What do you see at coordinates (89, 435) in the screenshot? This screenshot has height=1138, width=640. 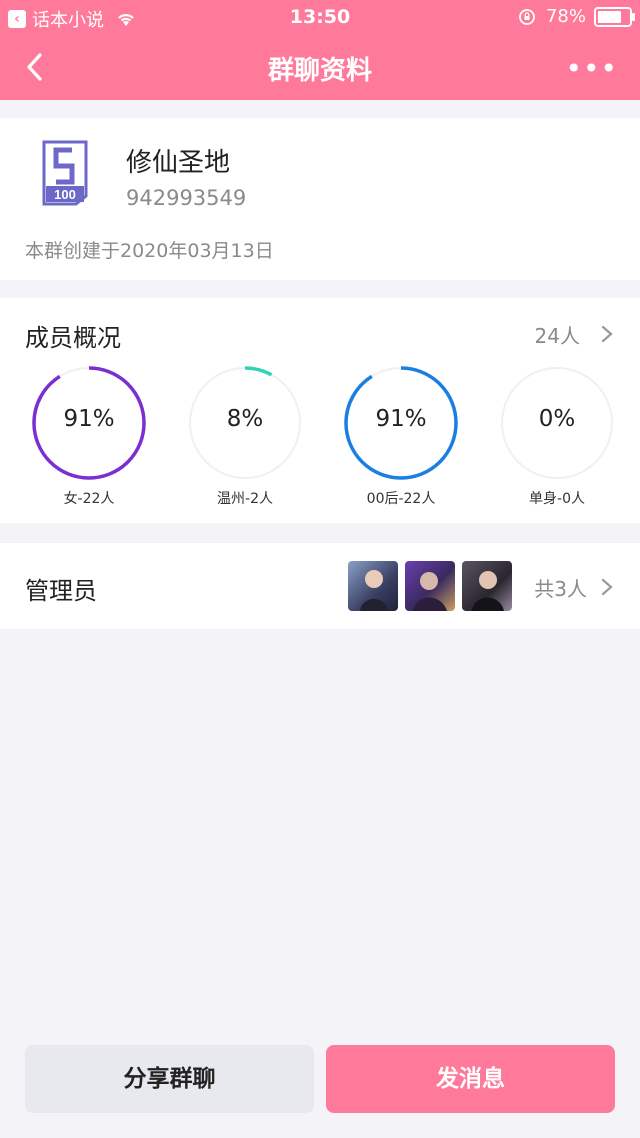 I see `stat-gender: 91% 女-22人` at bounding box center [89, 435].